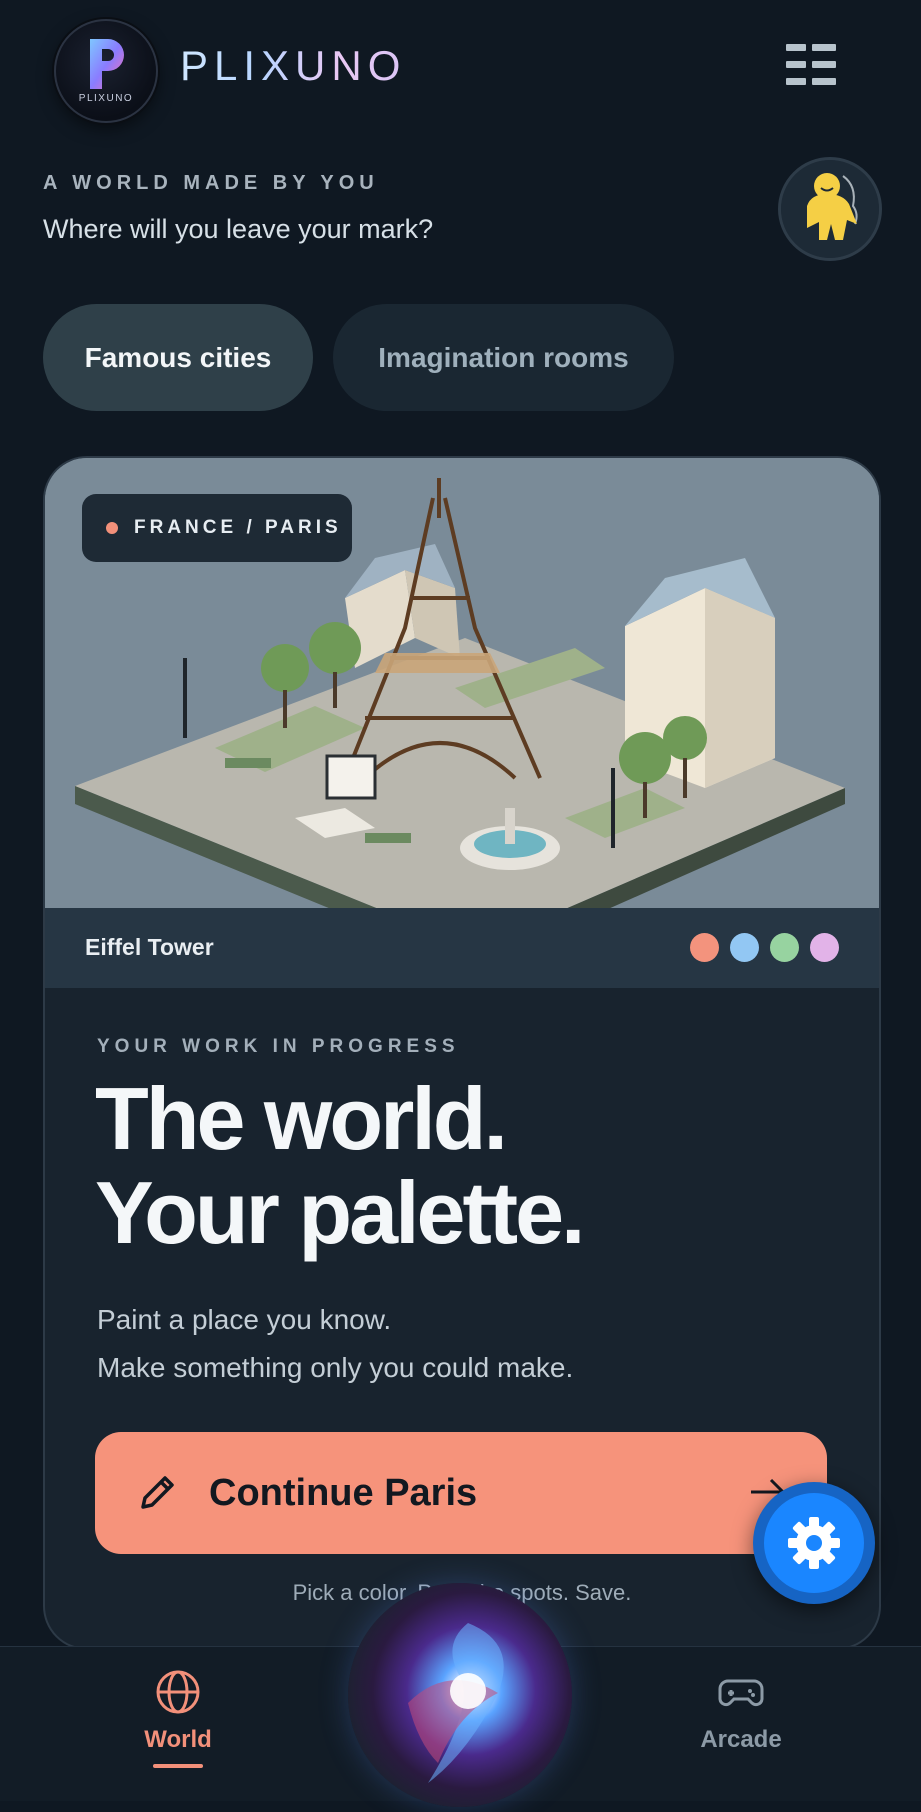 Image resolution: width=921 pixels, height=1812 pixels. What do you see at coordinates (811, 65) in the screenshot?
I see `menu-grid-icon` at bounding box center [811, 65].